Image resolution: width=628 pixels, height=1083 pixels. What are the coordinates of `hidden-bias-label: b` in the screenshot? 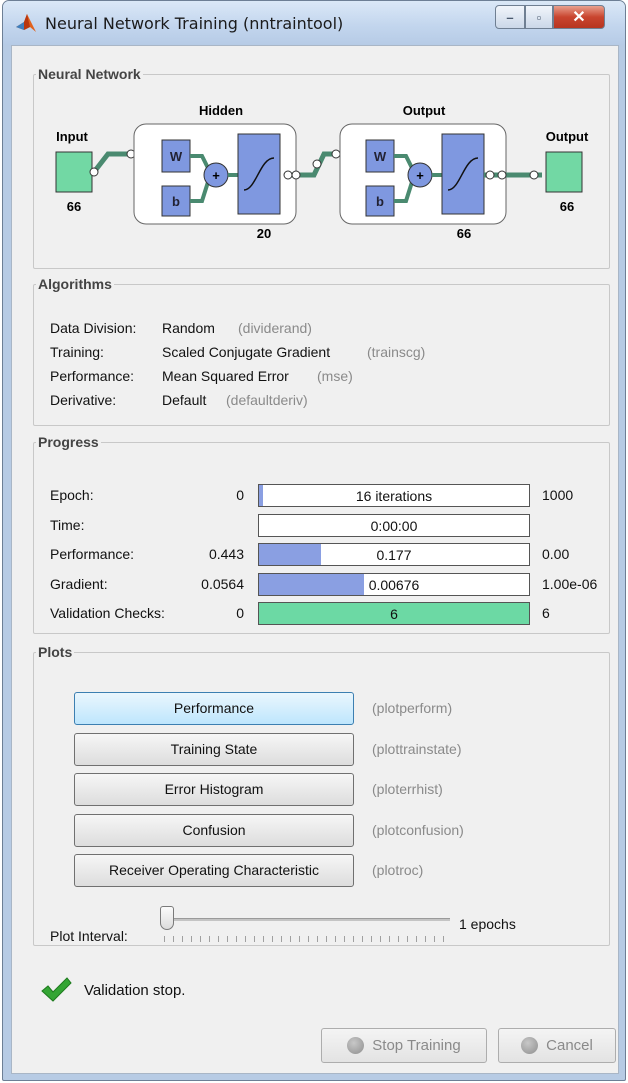 It's located at (176, 201).